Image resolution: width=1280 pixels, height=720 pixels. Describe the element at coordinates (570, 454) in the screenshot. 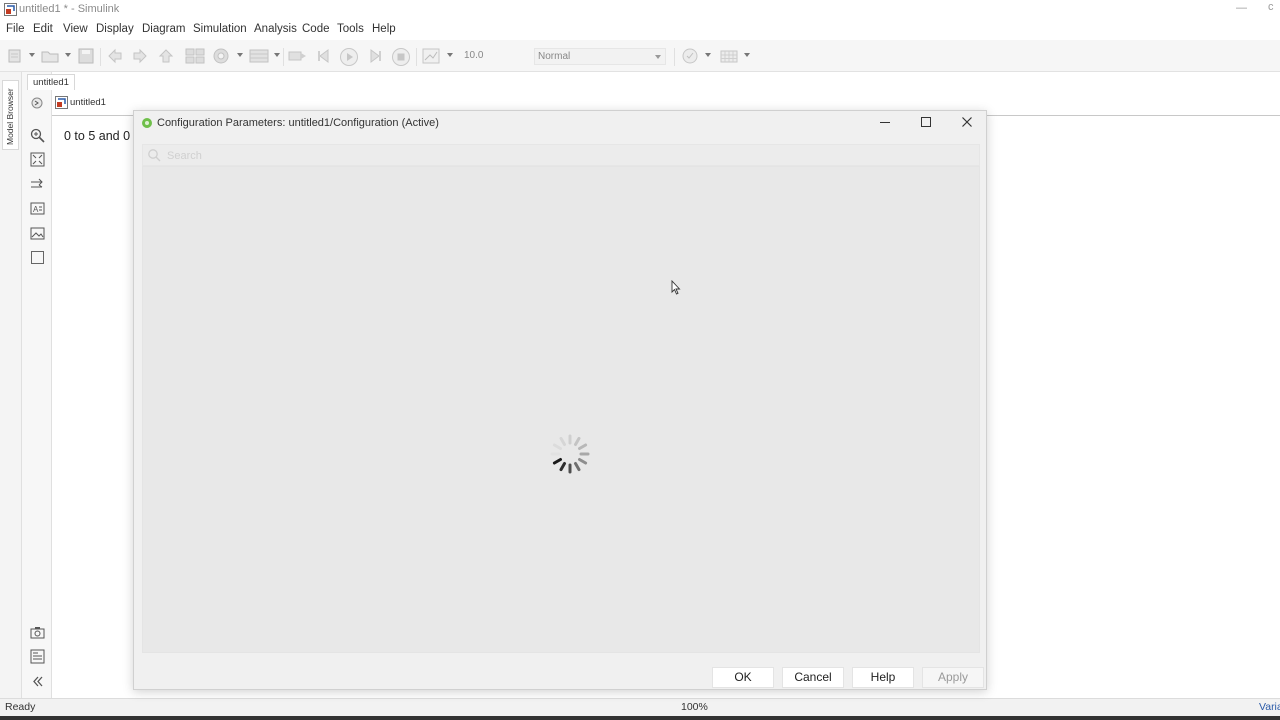

I see `loading-spinner-icon` at that location.